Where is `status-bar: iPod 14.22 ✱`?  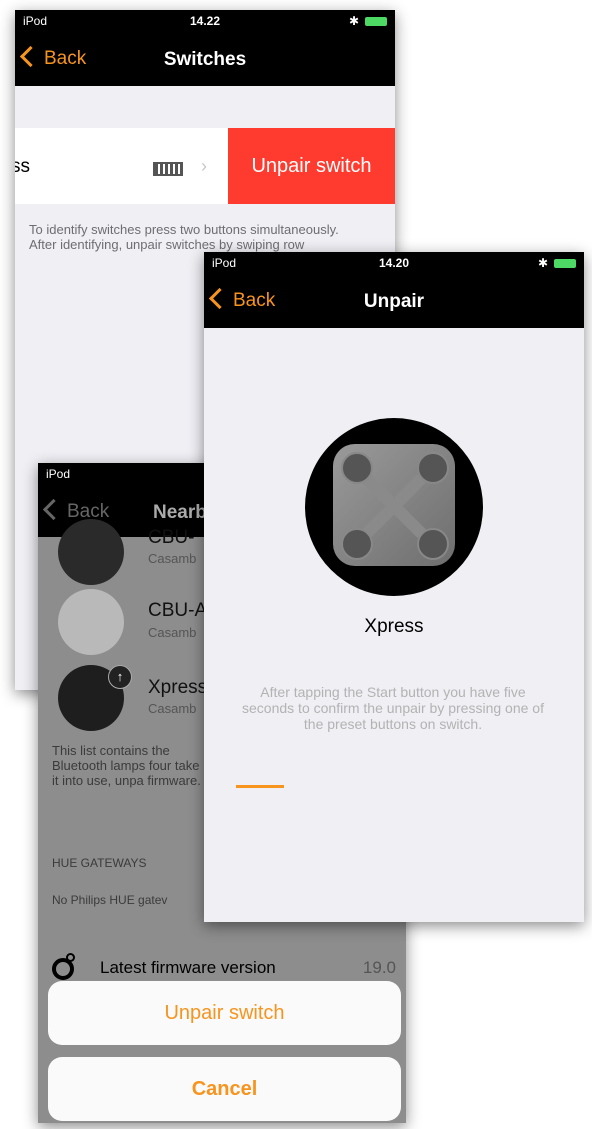
status-bar: iPod 14.22 ✱ is located at coordinates (205, 21).